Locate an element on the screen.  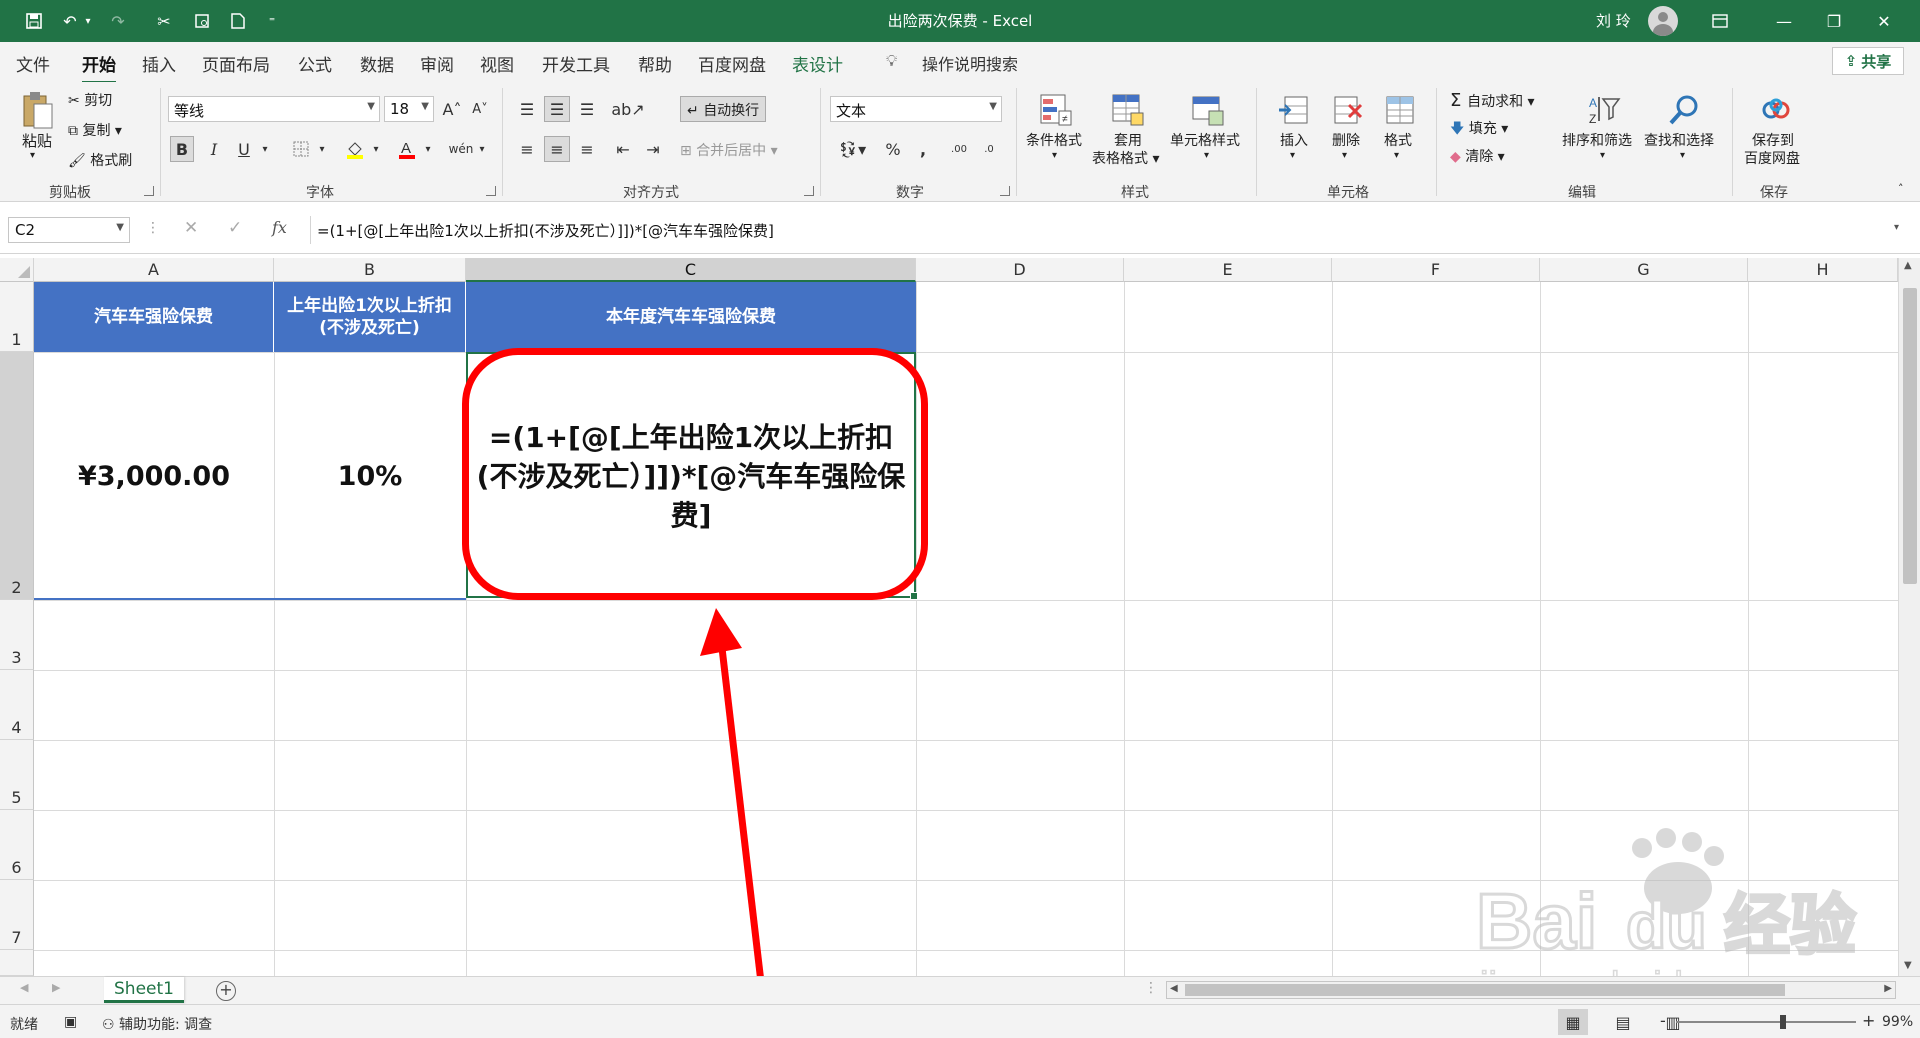
fill-button: 🡇 填充 ▾ is located at coordinates (1479, 130).